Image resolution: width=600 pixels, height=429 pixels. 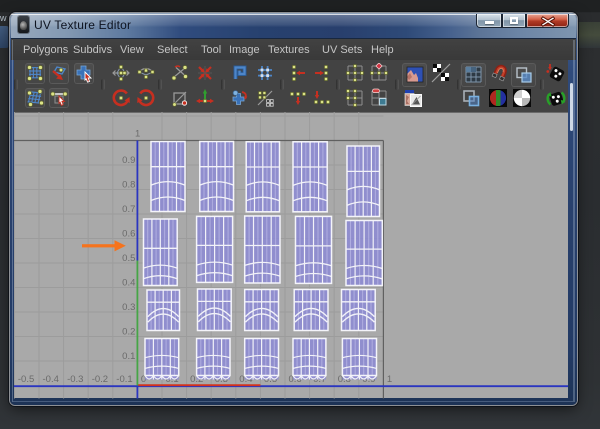 What do you see at coordinates (128, 233) in the screenshot?
I see `svg-text: 0.6` at bounding box center [128, 233].